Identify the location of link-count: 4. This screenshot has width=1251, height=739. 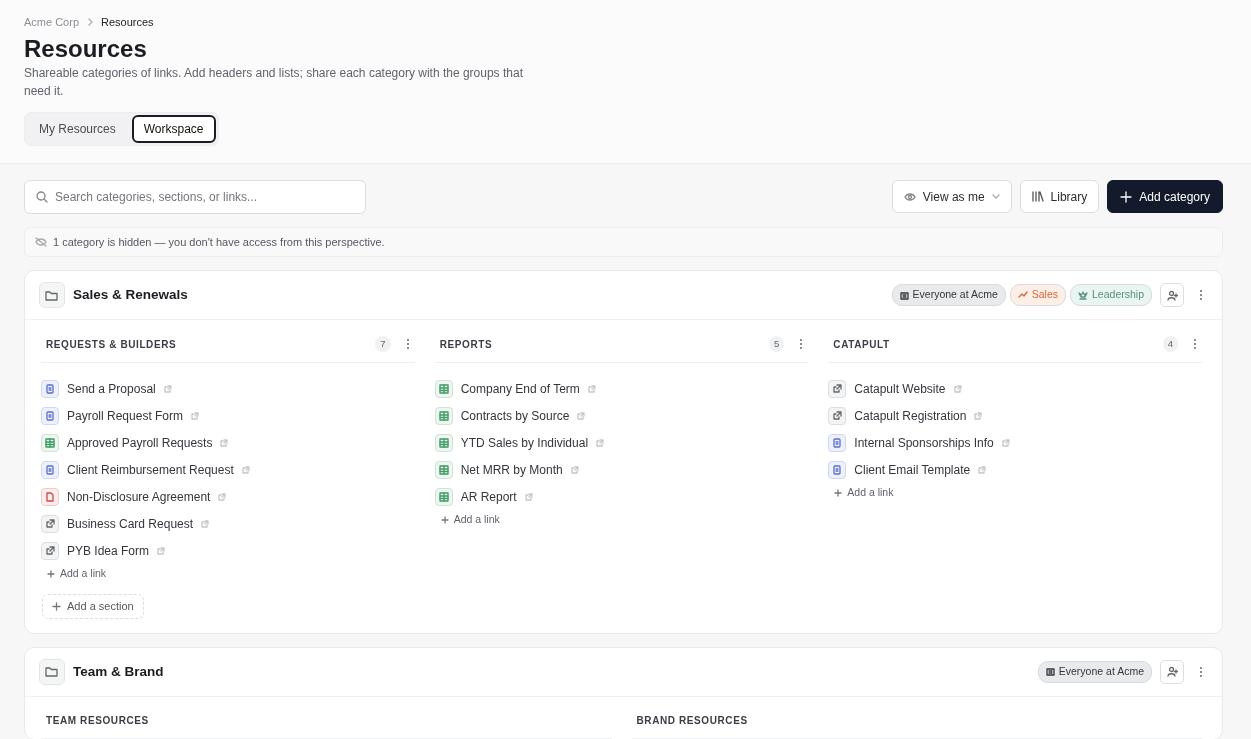
(1170, 344).